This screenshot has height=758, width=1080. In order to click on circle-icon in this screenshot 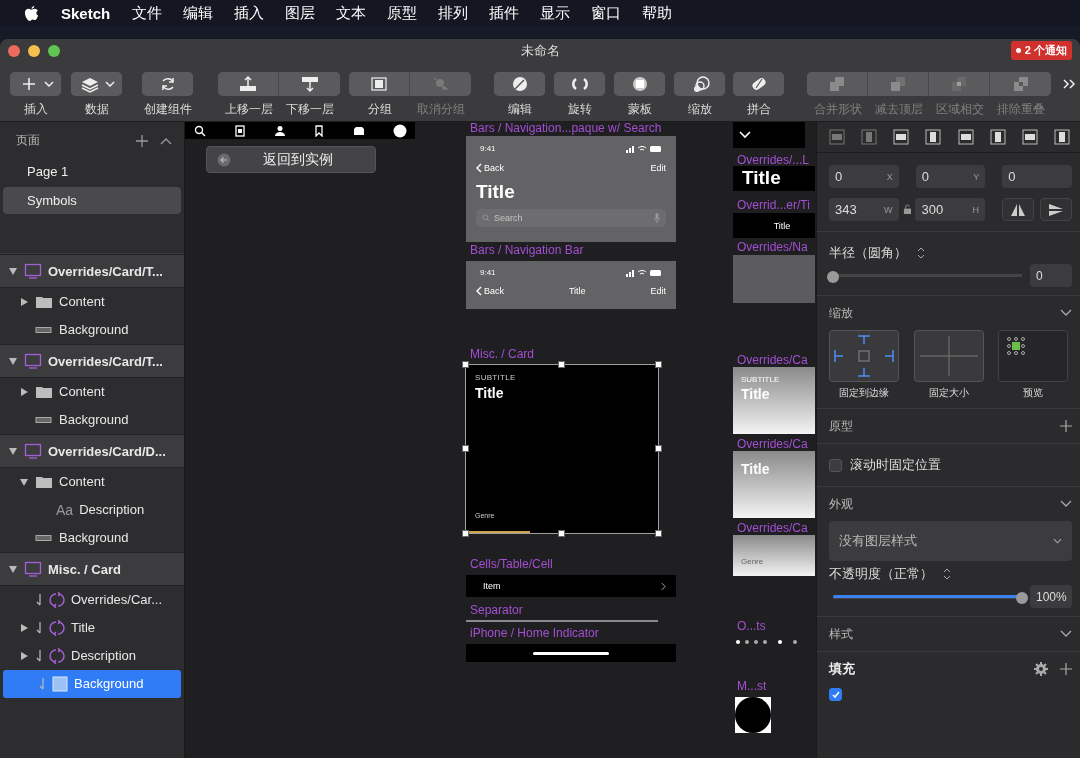, I will do `click(400, 130)`.